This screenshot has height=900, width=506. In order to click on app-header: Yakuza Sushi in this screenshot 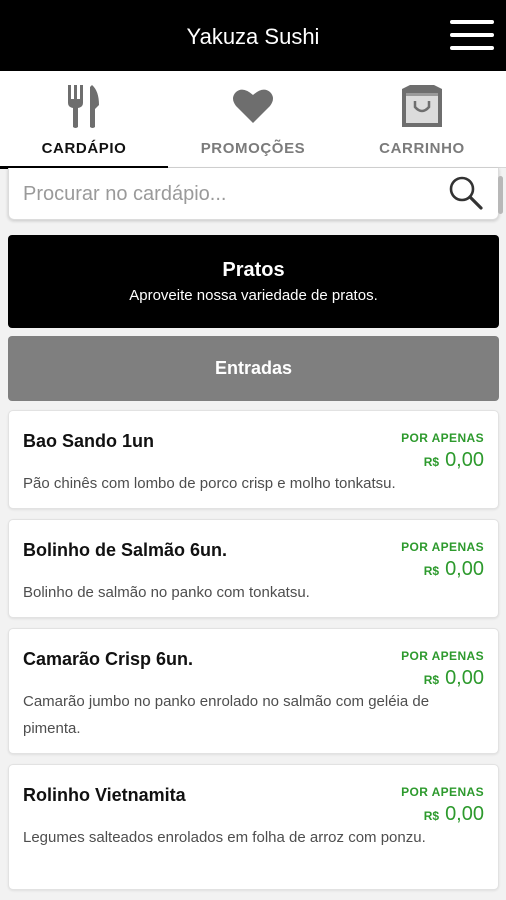, I will do `click(253, 35)`.